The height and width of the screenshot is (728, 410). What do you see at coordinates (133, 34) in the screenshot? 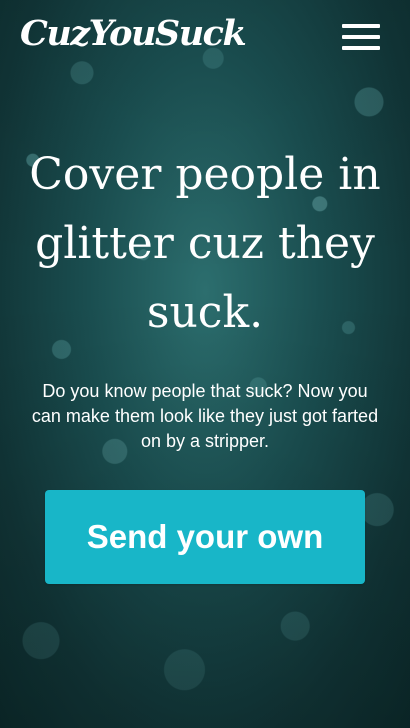
I see `logo: CuzYouSuck` at bounding box center [133, 34].